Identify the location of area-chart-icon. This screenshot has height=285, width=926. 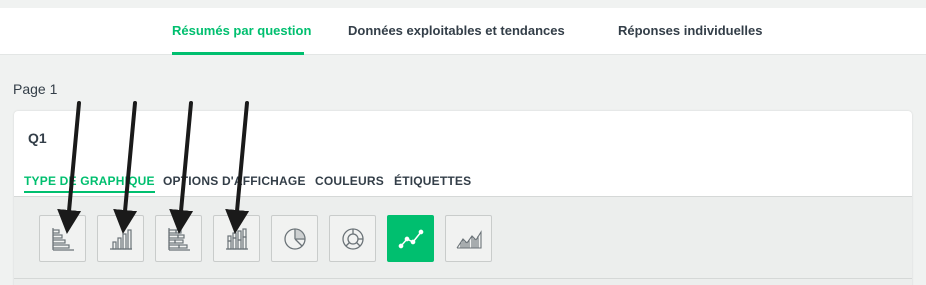
(469, 239).